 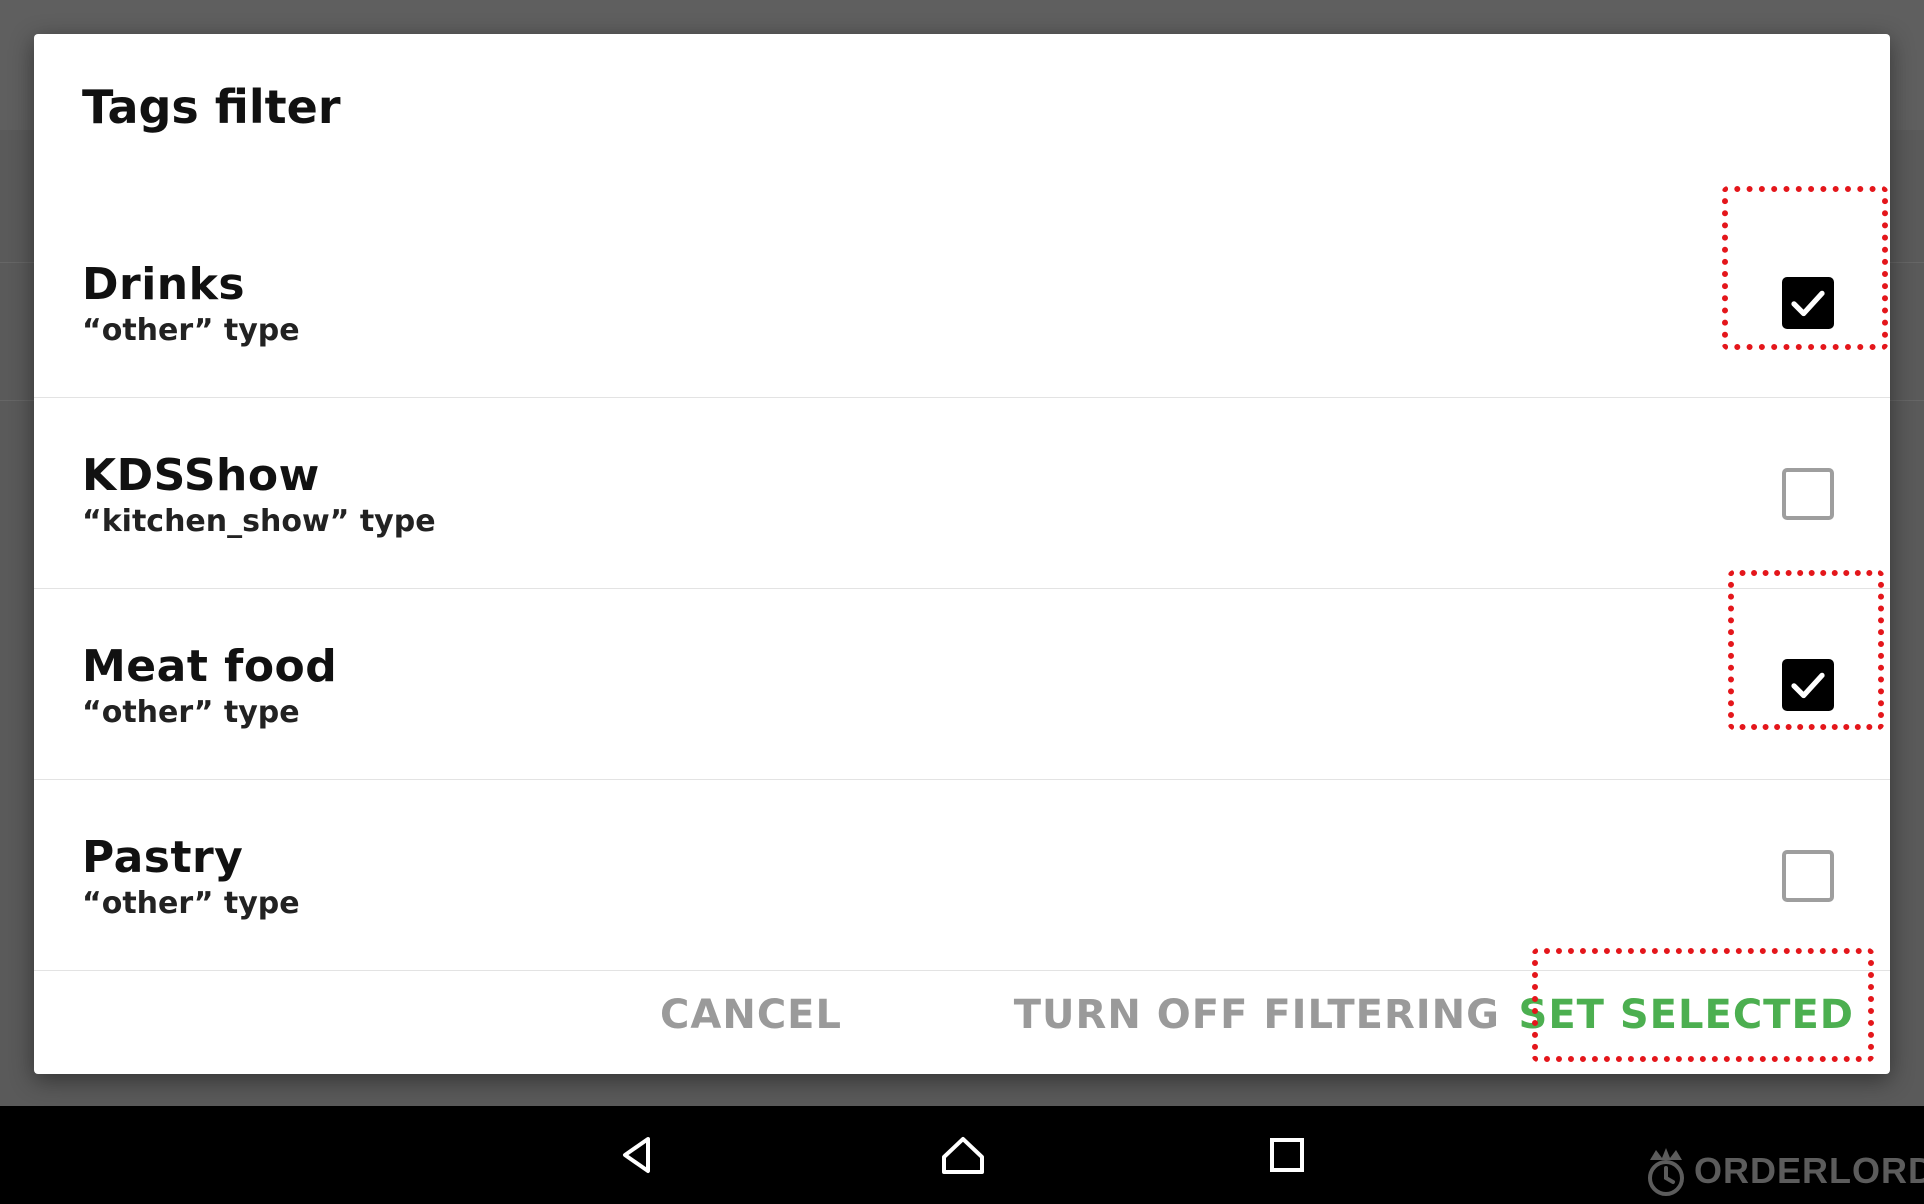 What do you see at coordinates (751, 1015) in the screenshot?
I see `cancel-button: CANCEL` at bounding box center [751, 1015].